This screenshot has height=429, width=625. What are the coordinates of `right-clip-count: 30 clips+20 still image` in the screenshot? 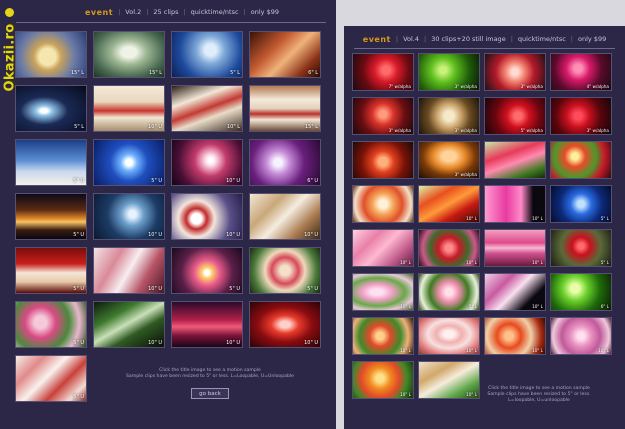 It's located at (468, 39).